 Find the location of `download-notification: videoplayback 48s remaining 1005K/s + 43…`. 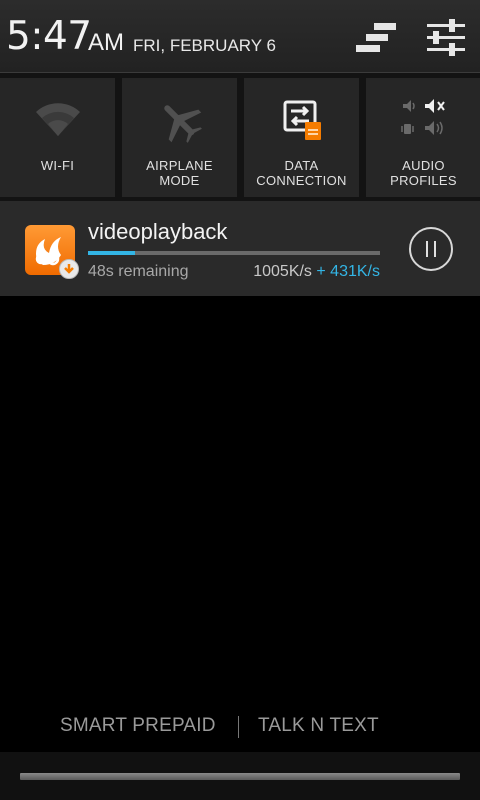

download-notification: videoplayback 48s remaining 1005K/s + 43… is located at coordinates (240, 248).